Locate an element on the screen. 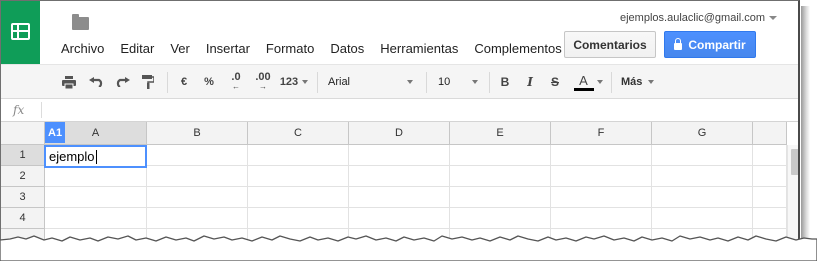  paint-format-icon is located at coordinates (148, 82).